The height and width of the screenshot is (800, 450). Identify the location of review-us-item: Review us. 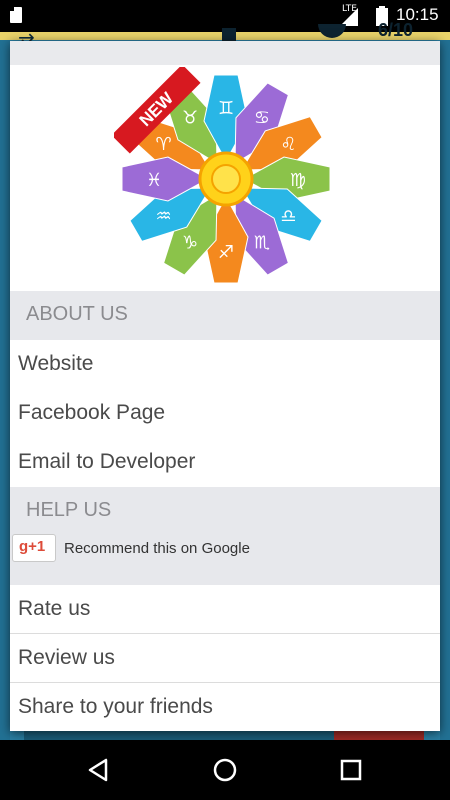
(225, 658).